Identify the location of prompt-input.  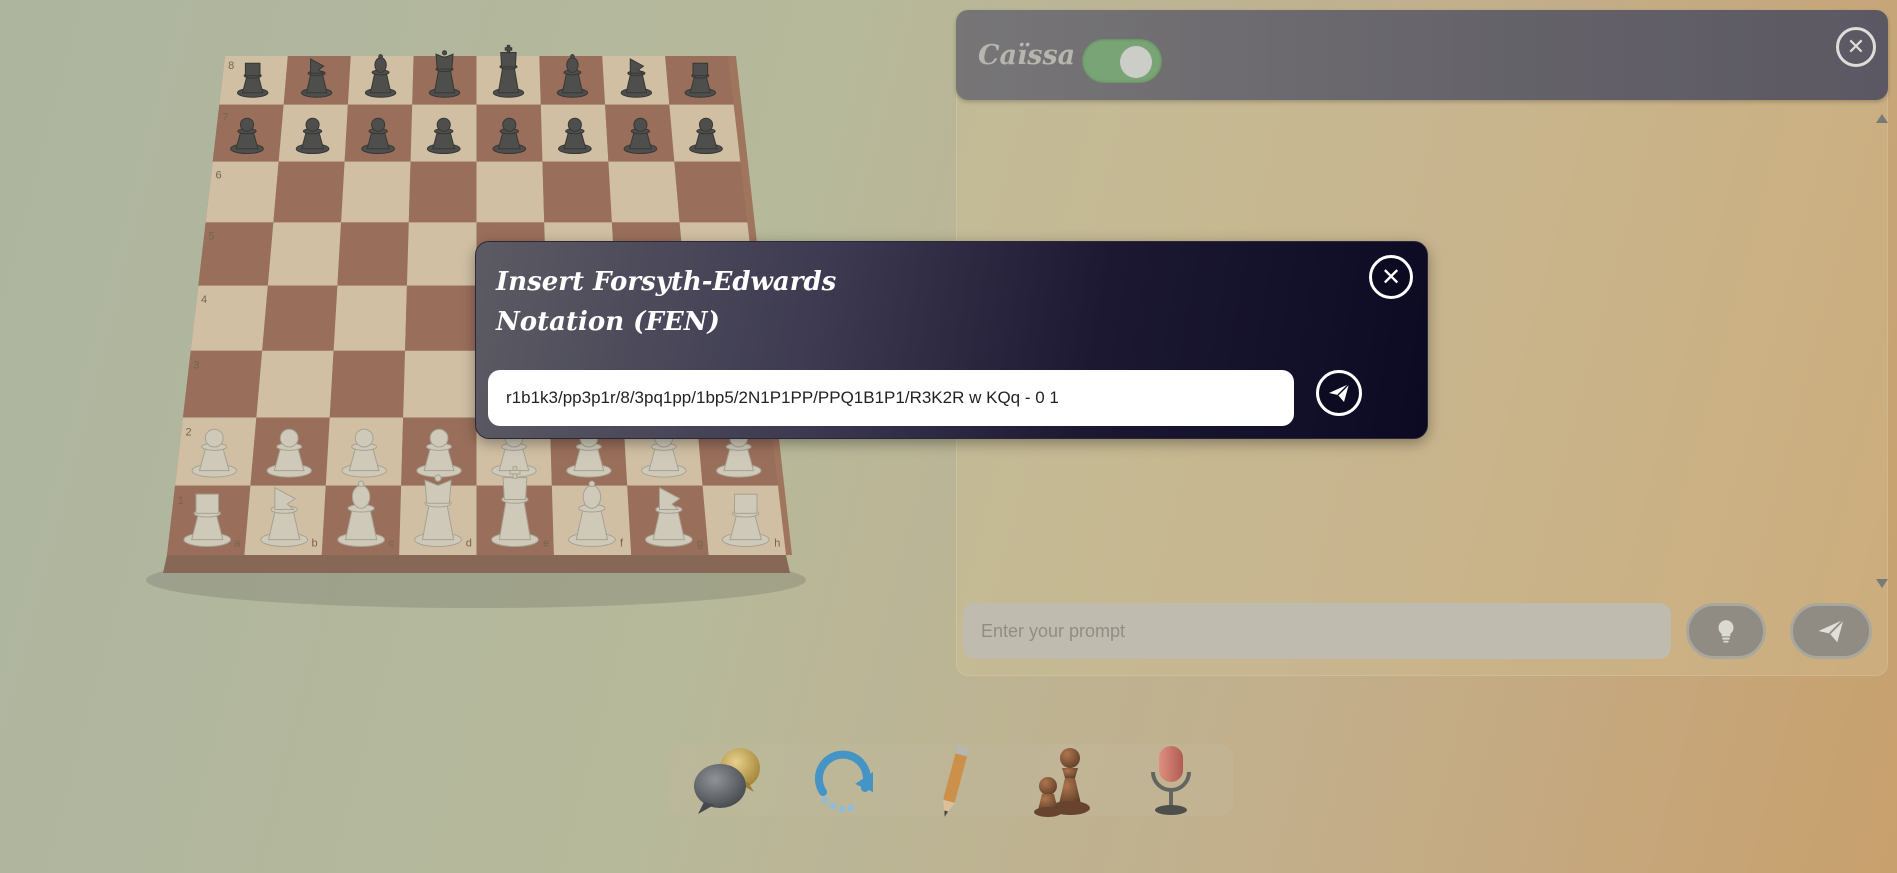
(1317, 631).